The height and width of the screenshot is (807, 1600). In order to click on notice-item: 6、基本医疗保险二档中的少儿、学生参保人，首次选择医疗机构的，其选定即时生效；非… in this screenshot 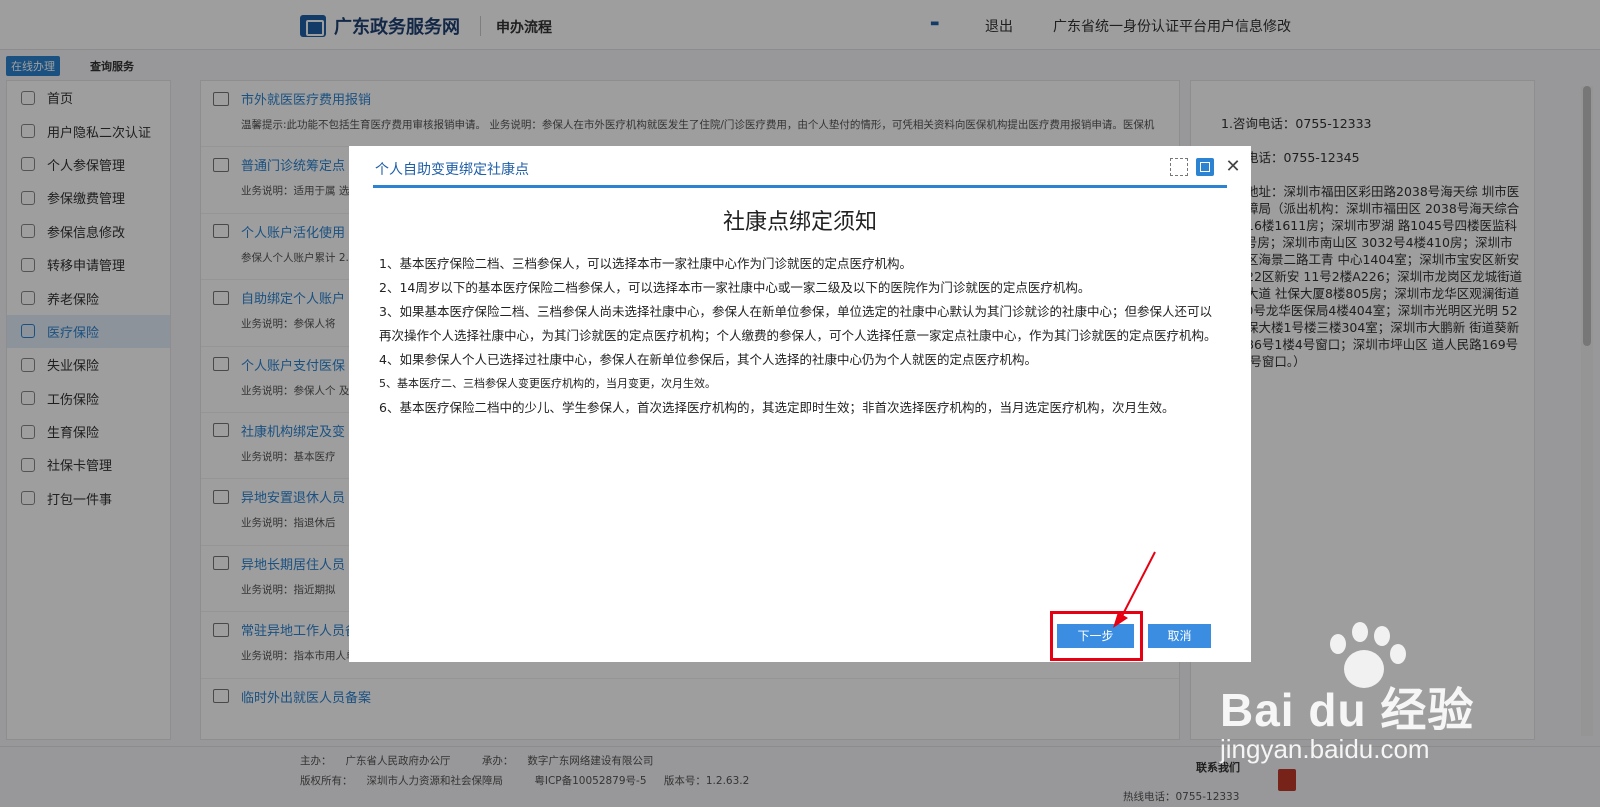, I will do `click(777, 407)`.